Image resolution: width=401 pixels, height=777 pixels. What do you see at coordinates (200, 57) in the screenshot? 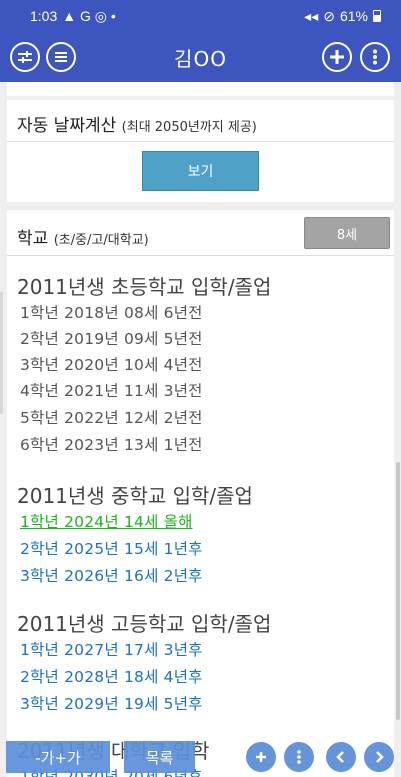
I see `app-bar: 김OO` at bounding box center [200, 57].